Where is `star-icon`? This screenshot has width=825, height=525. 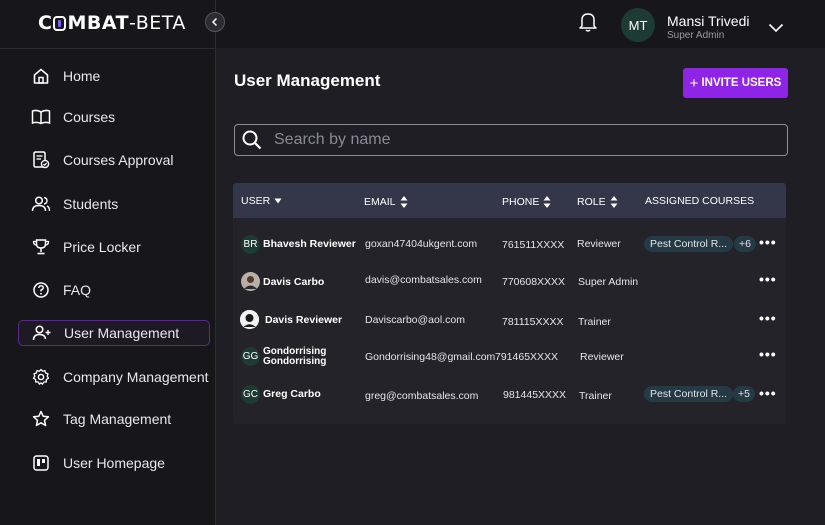
star-icon is located at coordinates (41, 419).